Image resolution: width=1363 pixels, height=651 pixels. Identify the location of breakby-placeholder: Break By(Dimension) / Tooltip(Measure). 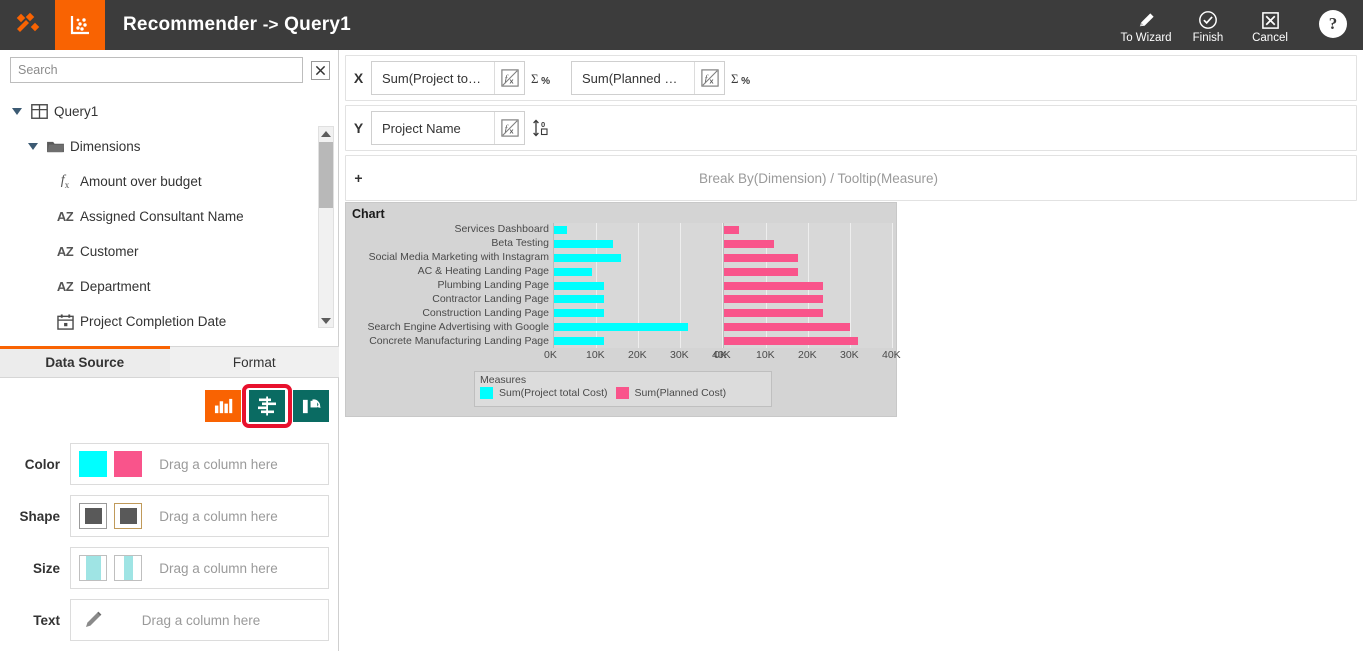
(818, 178).